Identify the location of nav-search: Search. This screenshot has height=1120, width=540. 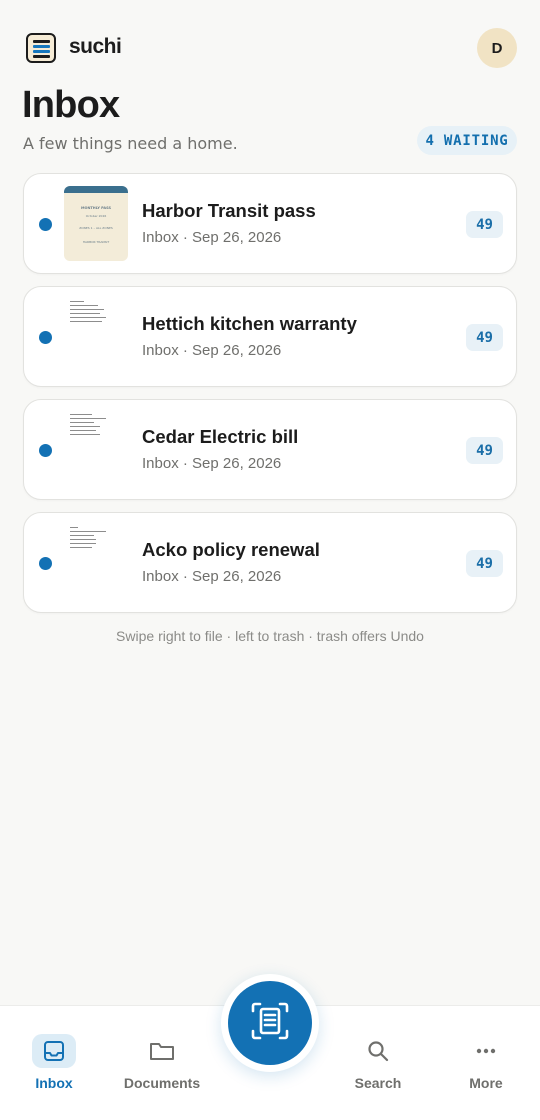
(378, 1063).